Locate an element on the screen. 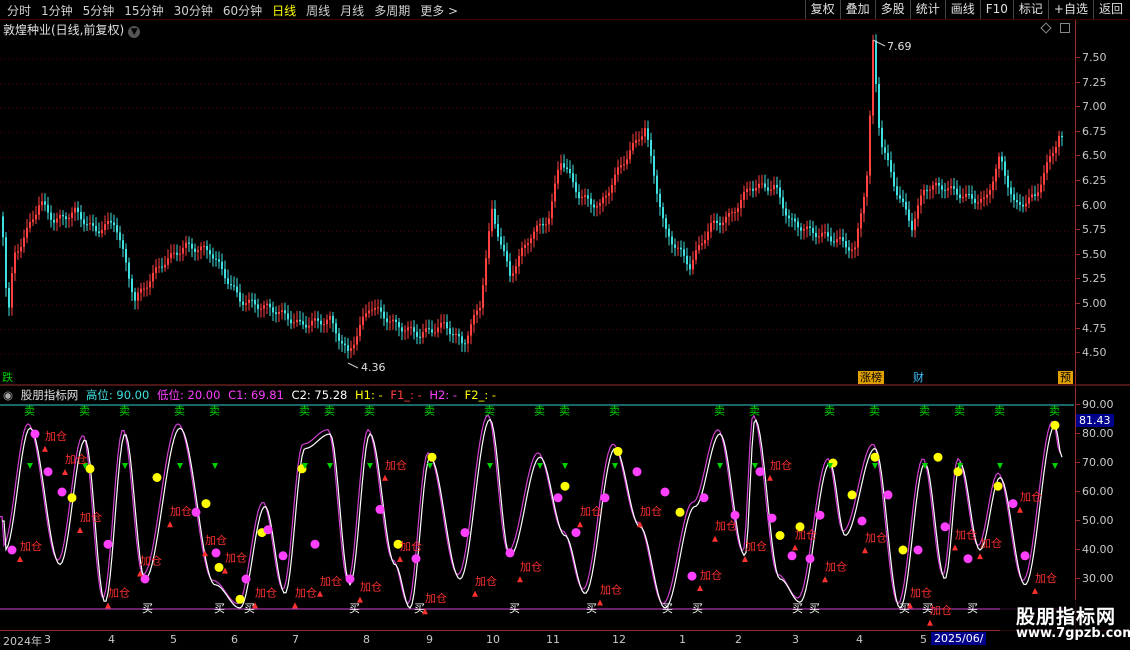  price-tick: 6.00 is located at coordinates (1091, 205).